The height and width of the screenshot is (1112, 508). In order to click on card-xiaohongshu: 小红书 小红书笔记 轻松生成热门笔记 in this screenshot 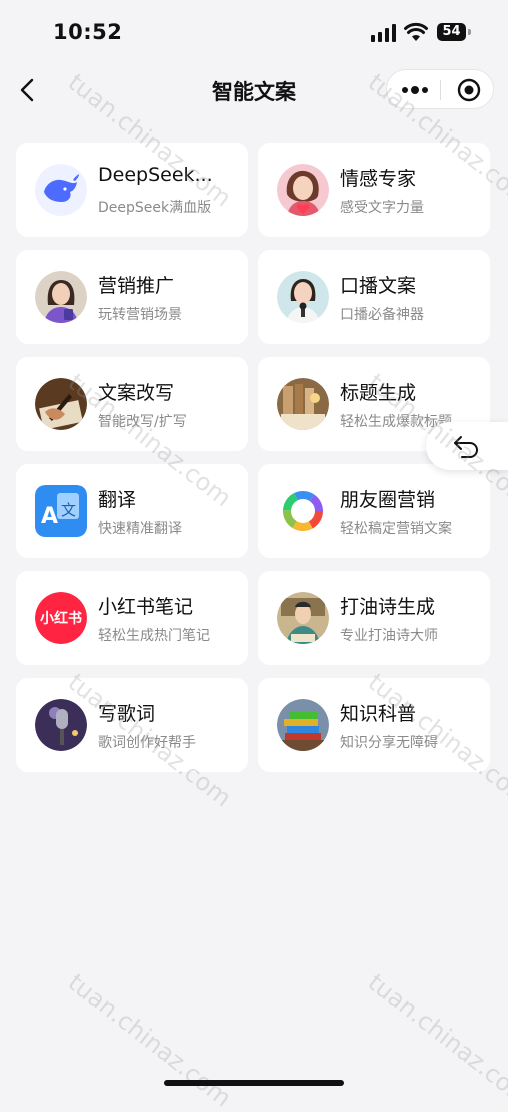, I will do `click(132, 618)`.